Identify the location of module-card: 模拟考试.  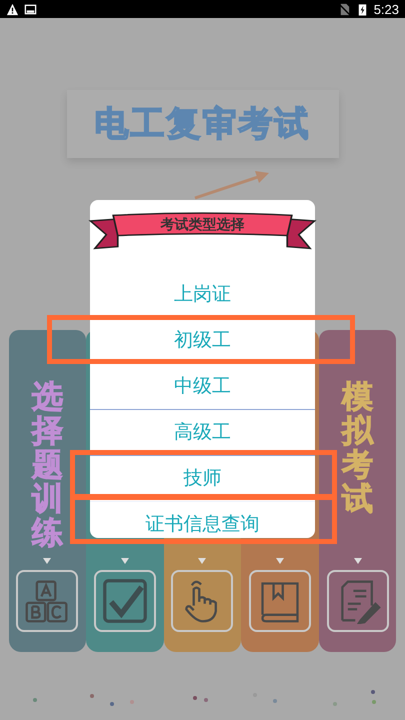
(357, 491).